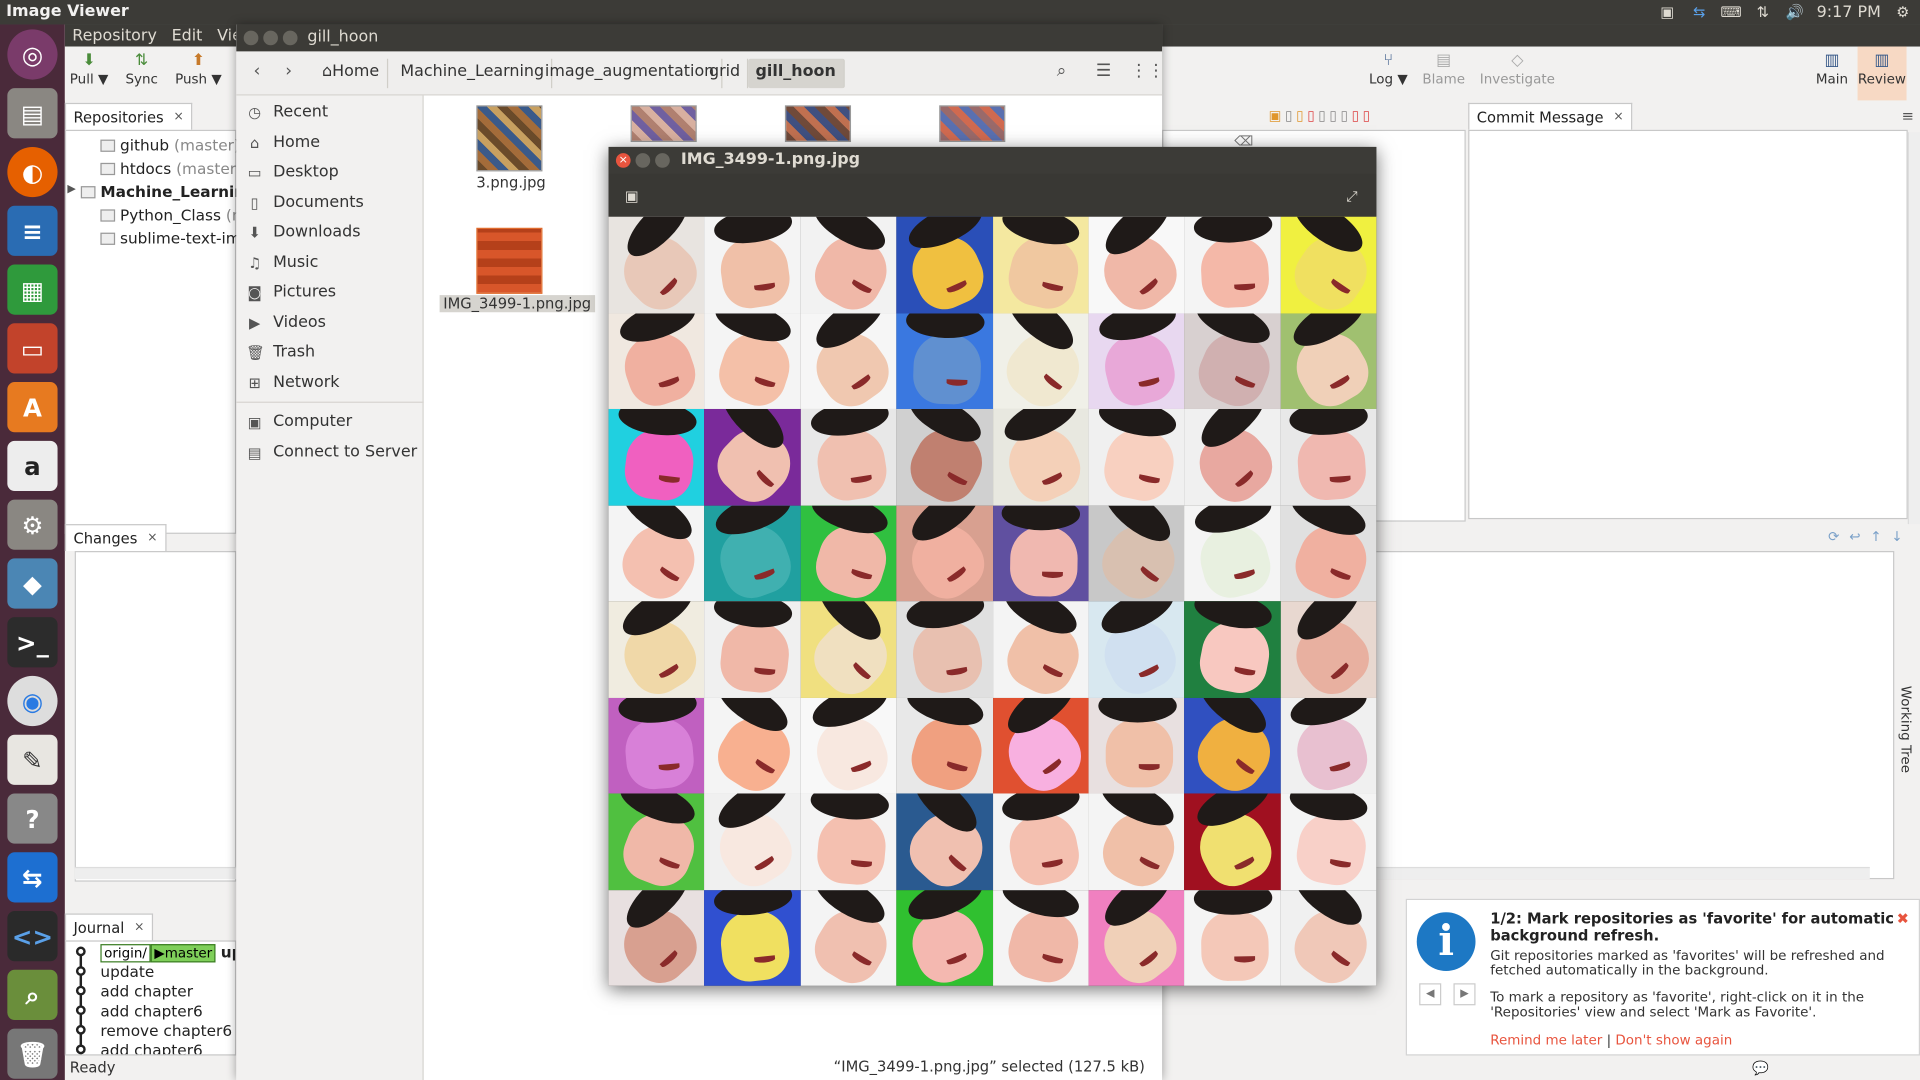 The width and height of the screenshot is (1920, 1080). Describe the element at coordinates (1881, 73) in the screenshot. I see `review-layout-button: ▥ Review` at that location.